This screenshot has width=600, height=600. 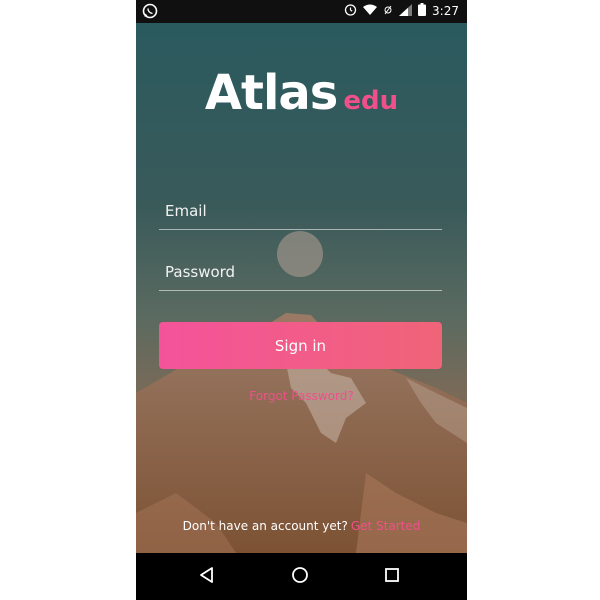 I want to click on status-time: 3:27, so click(x=445, y=11).